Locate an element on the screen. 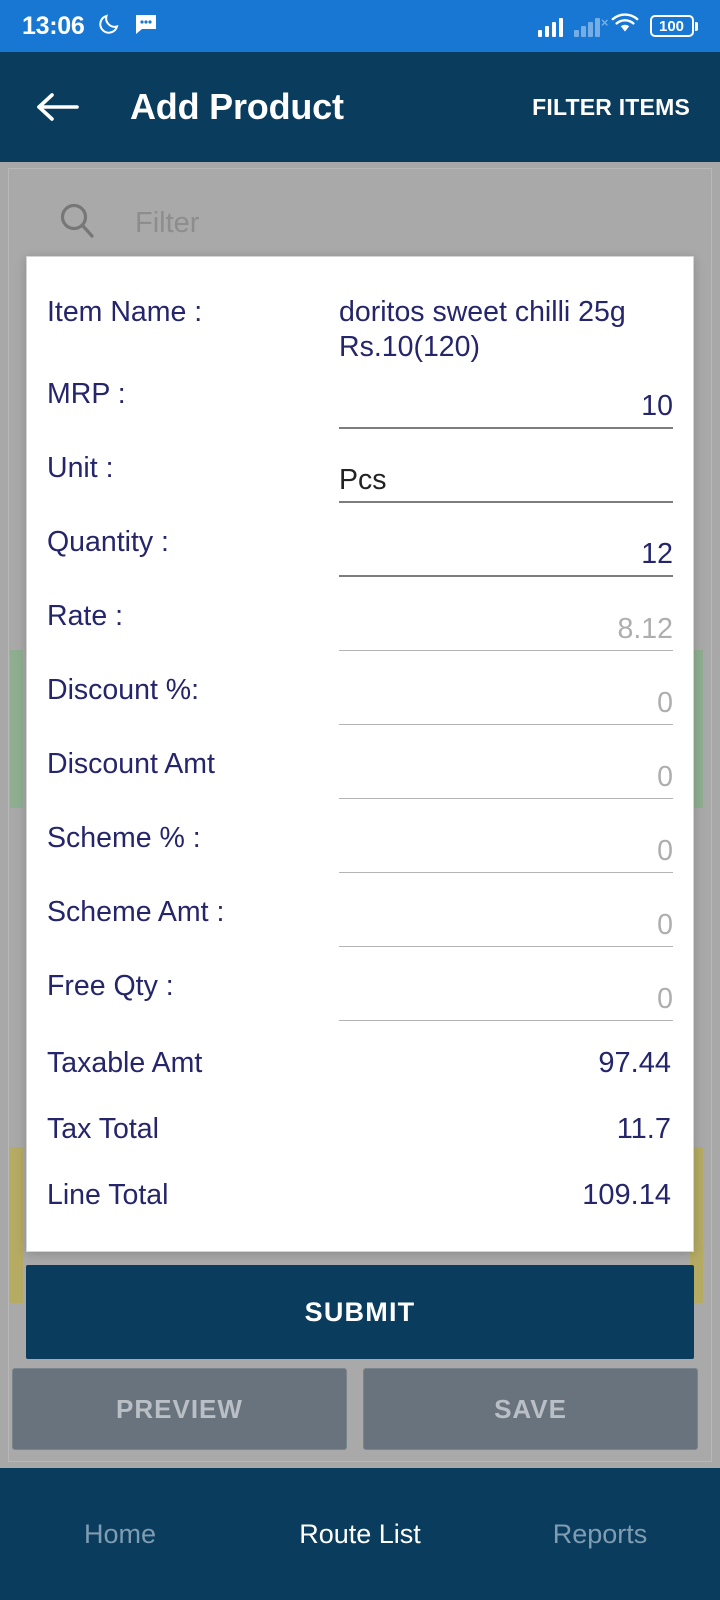 The height and width of the screenshot is (1600, 720). summary-value: 97.44 is located at coordinates (634, 1063).